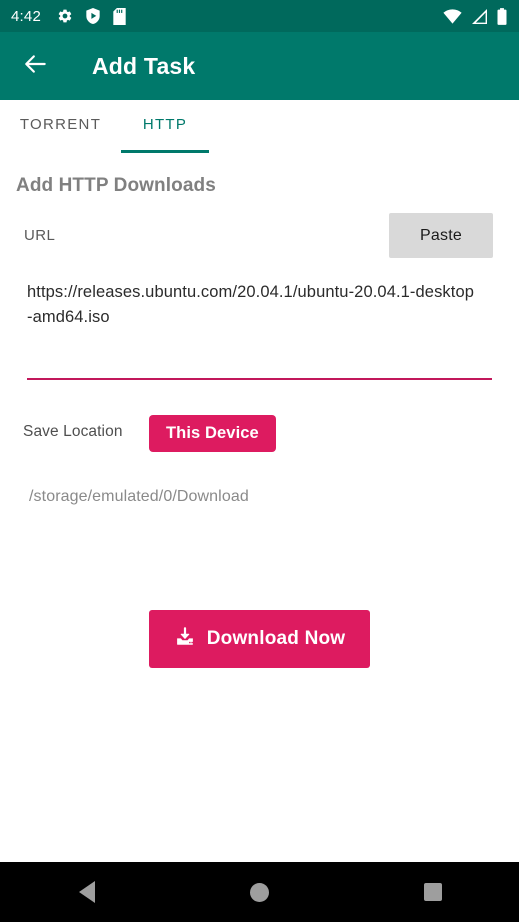 The image size is (519, 922). What do you see at coordinates (259, 16) in the screenshot?
I see `status-bar: 4:42` at bounding box center [259, 16].